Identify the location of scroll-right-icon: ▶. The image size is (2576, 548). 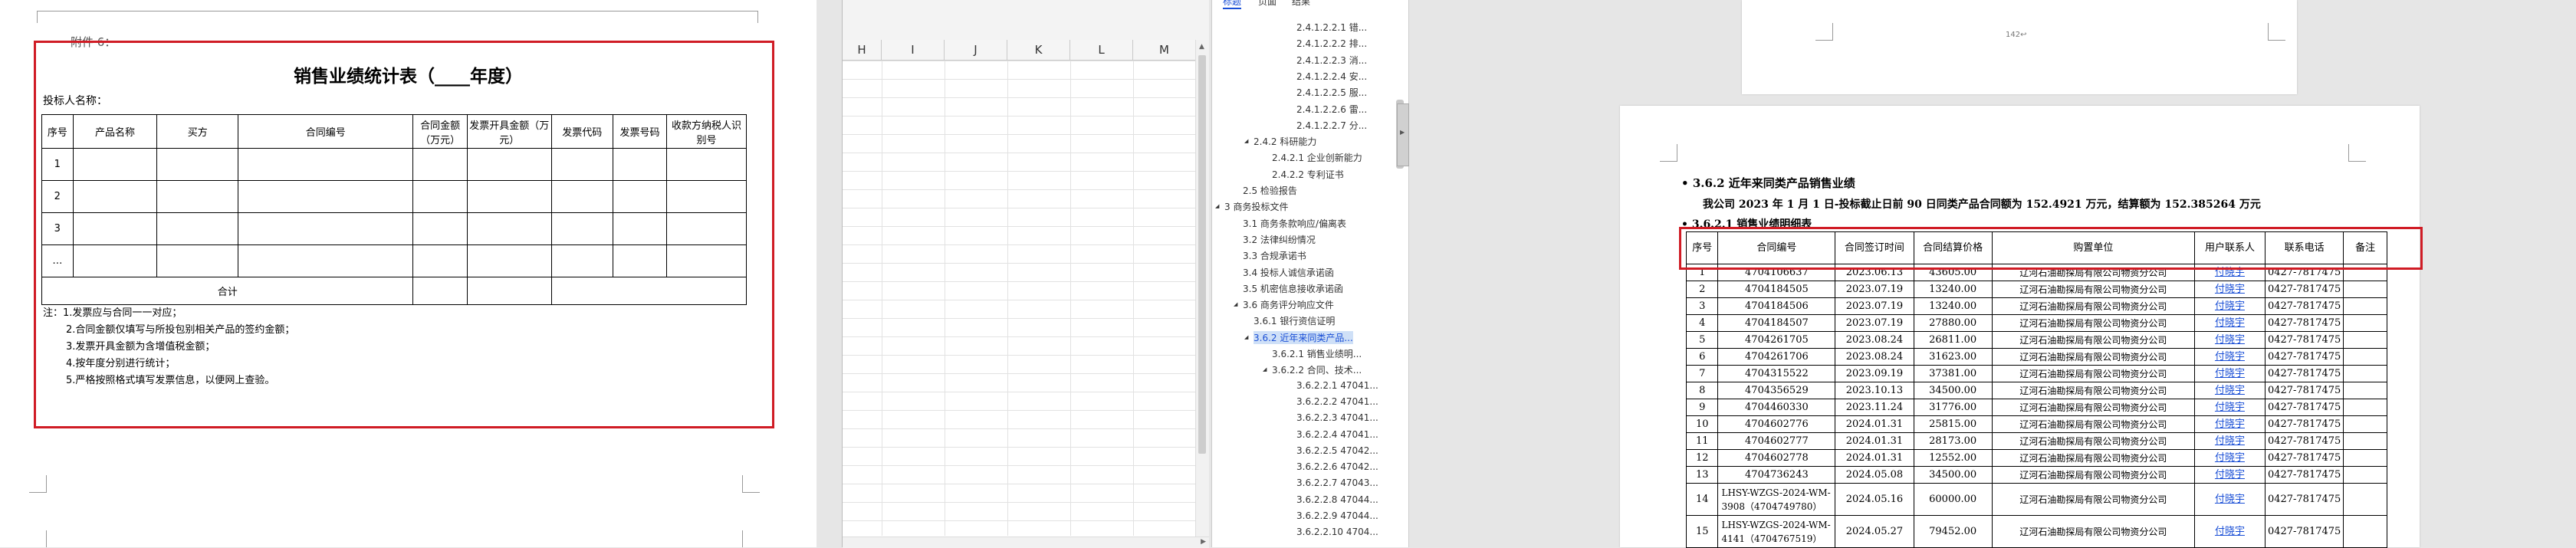
(1204, 542).